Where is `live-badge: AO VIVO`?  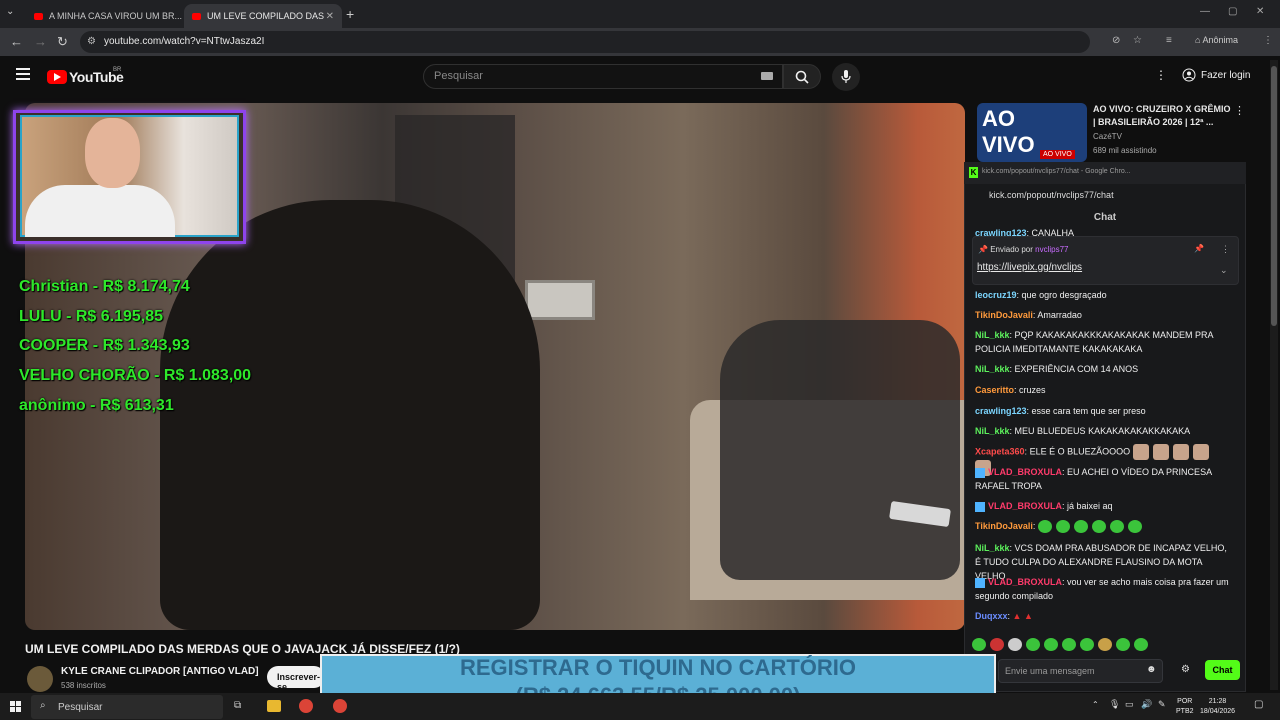
live-badge: AO VIVO is located at coordinates (1057, 154).